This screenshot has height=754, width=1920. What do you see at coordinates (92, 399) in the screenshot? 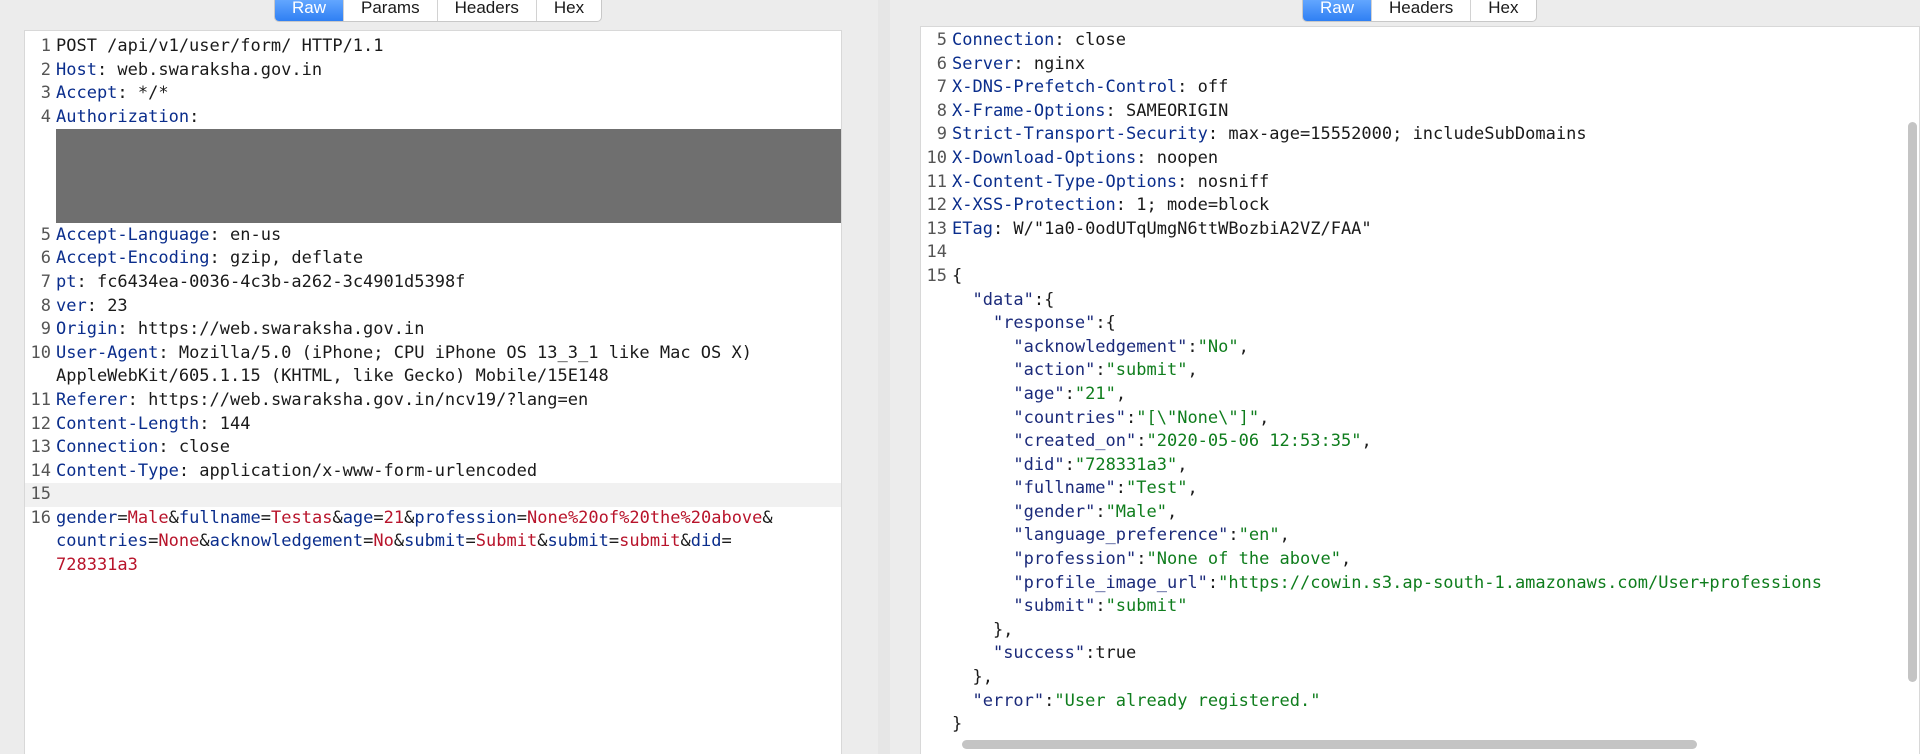
I see `request-token: Referer` at bounding box center [92, 399].